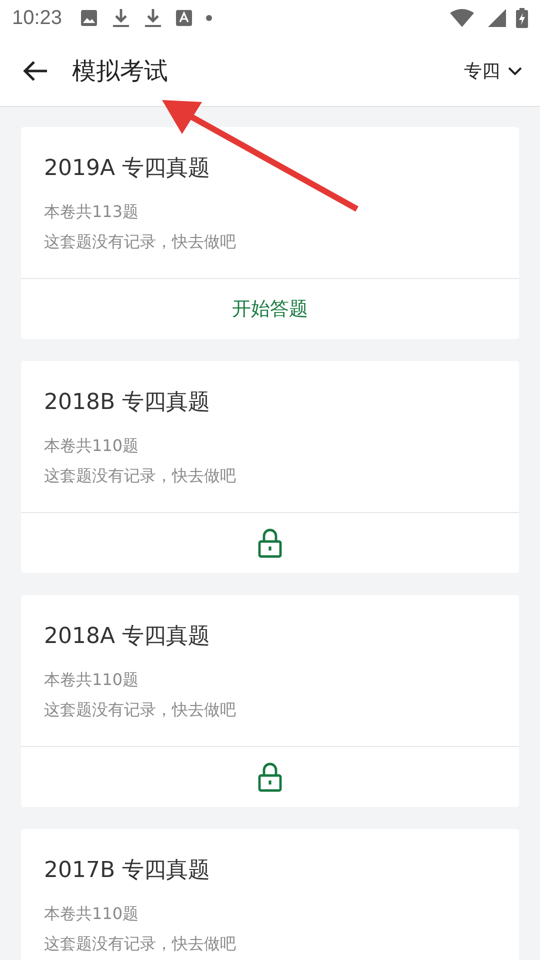  Describe the element at coordinates (493, 71) in the screenshot. I see `level-dropdown: 专四` at that location.